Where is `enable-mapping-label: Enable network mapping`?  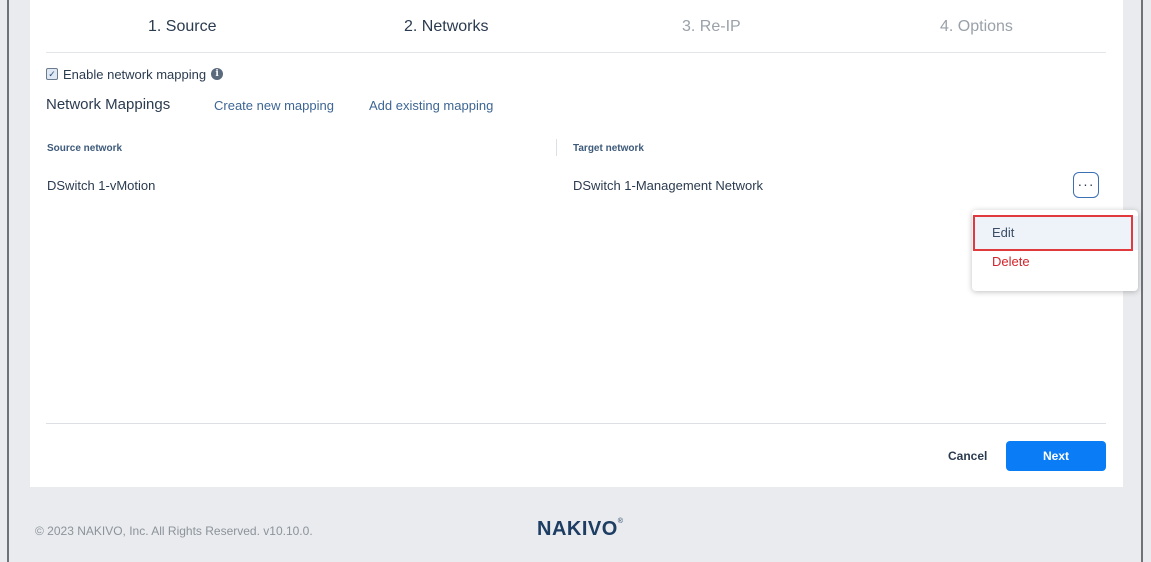
enable-mapping-label: Enable network mapping is located at coordinates (135, 74).